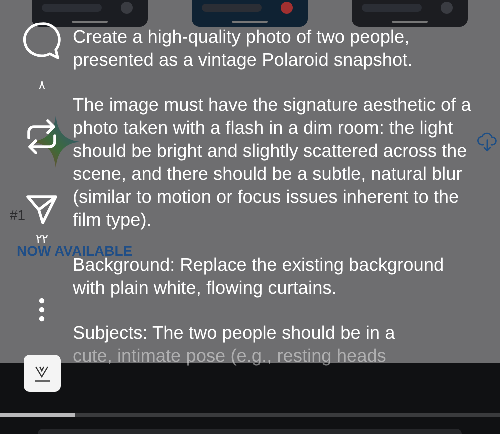 The image size is (500, 434). I want to click on input-field, so click(250, 431).